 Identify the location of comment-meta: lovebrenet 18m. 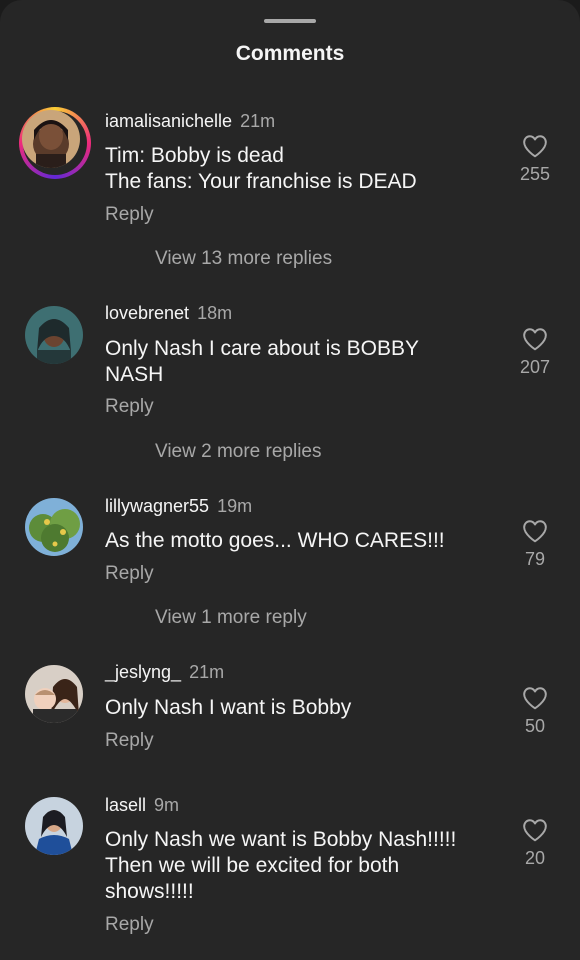
(168, 313).